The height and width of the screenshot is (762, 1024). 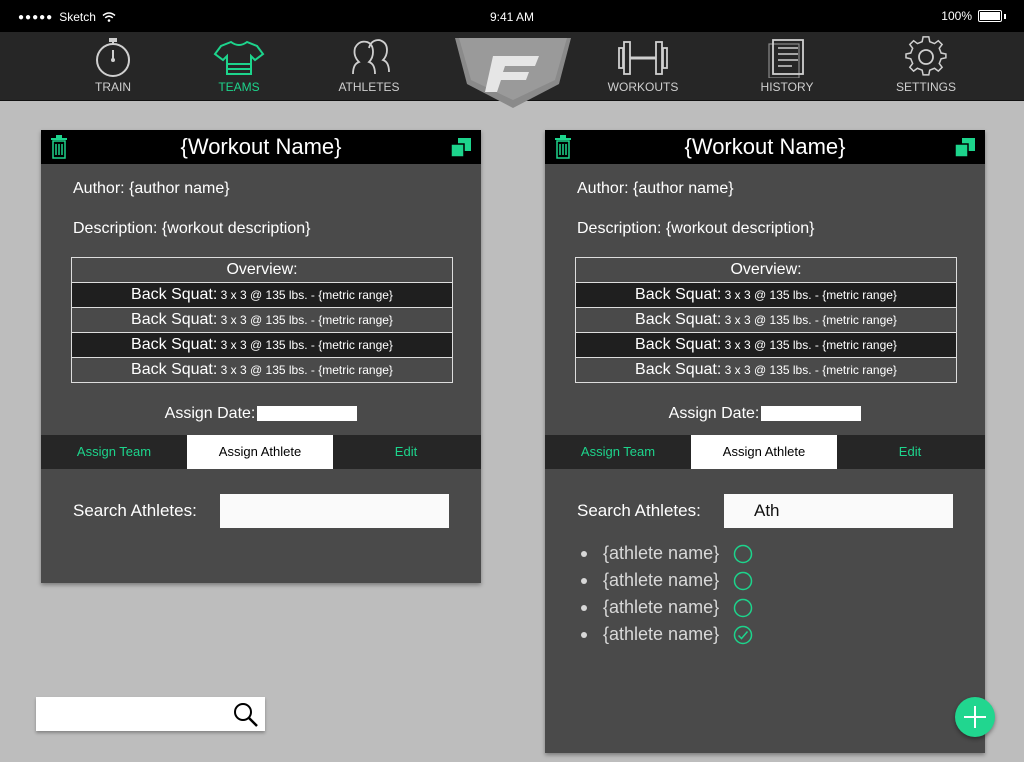 What do you see at coordinates (743, 635) in the screenshot?
I see `checked-circle-icon` at bounding box center [743, 635].